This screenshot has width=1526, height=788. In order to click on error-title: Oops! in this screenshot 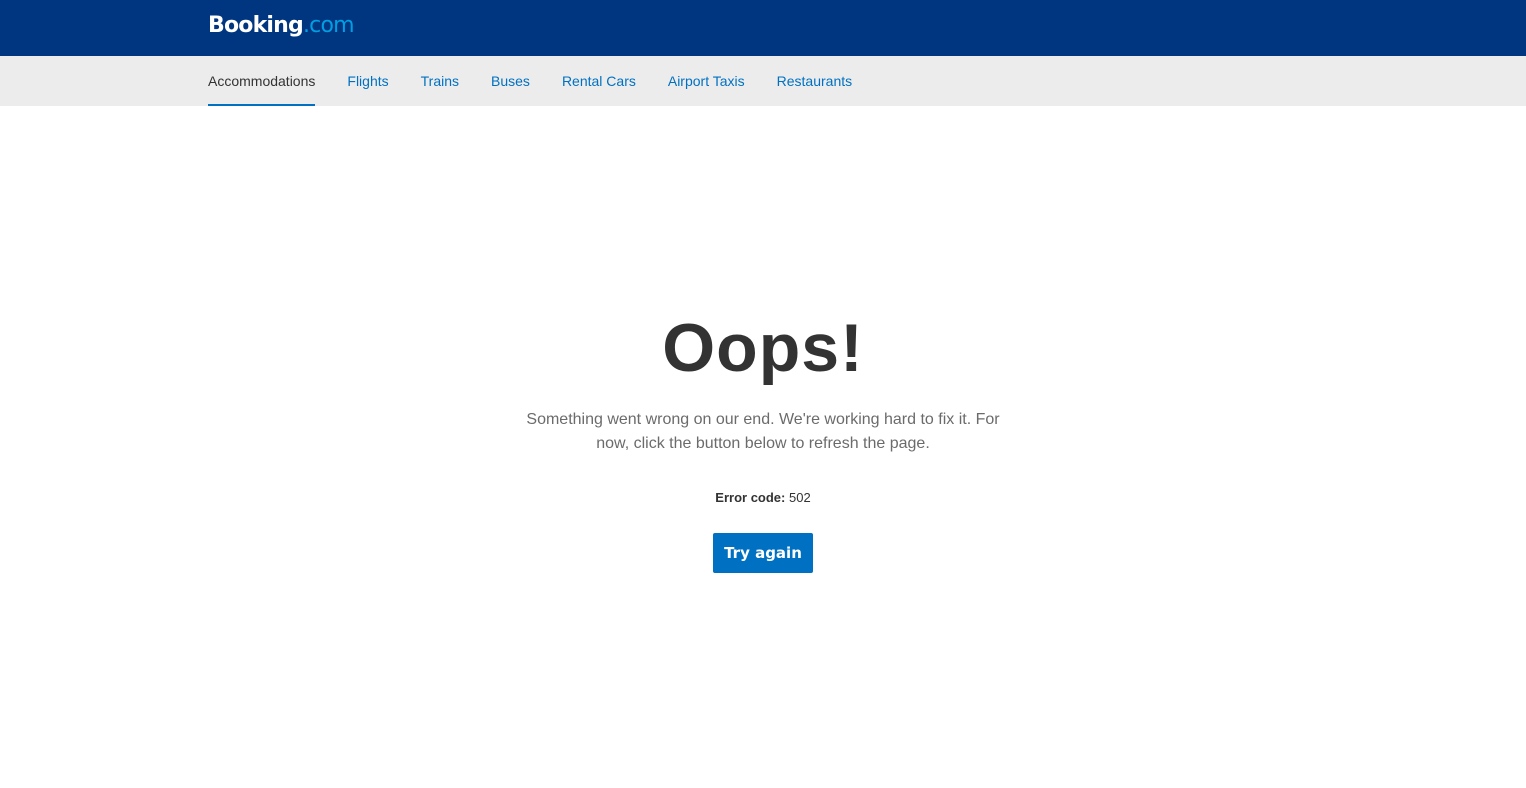, I will do `click(763, 348)`.